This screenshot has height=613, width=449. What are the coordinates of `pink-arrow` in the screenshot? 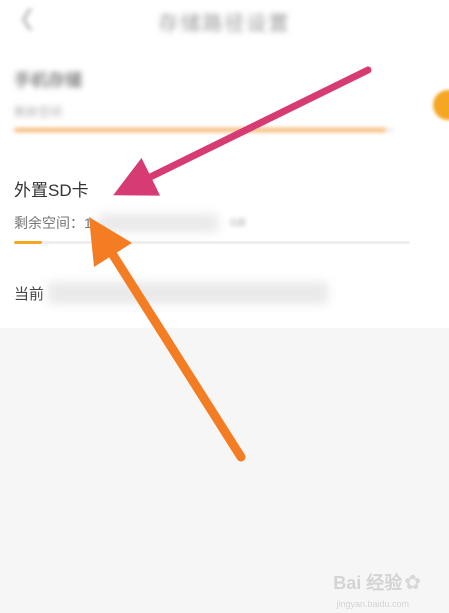 It's located at (242, 131).